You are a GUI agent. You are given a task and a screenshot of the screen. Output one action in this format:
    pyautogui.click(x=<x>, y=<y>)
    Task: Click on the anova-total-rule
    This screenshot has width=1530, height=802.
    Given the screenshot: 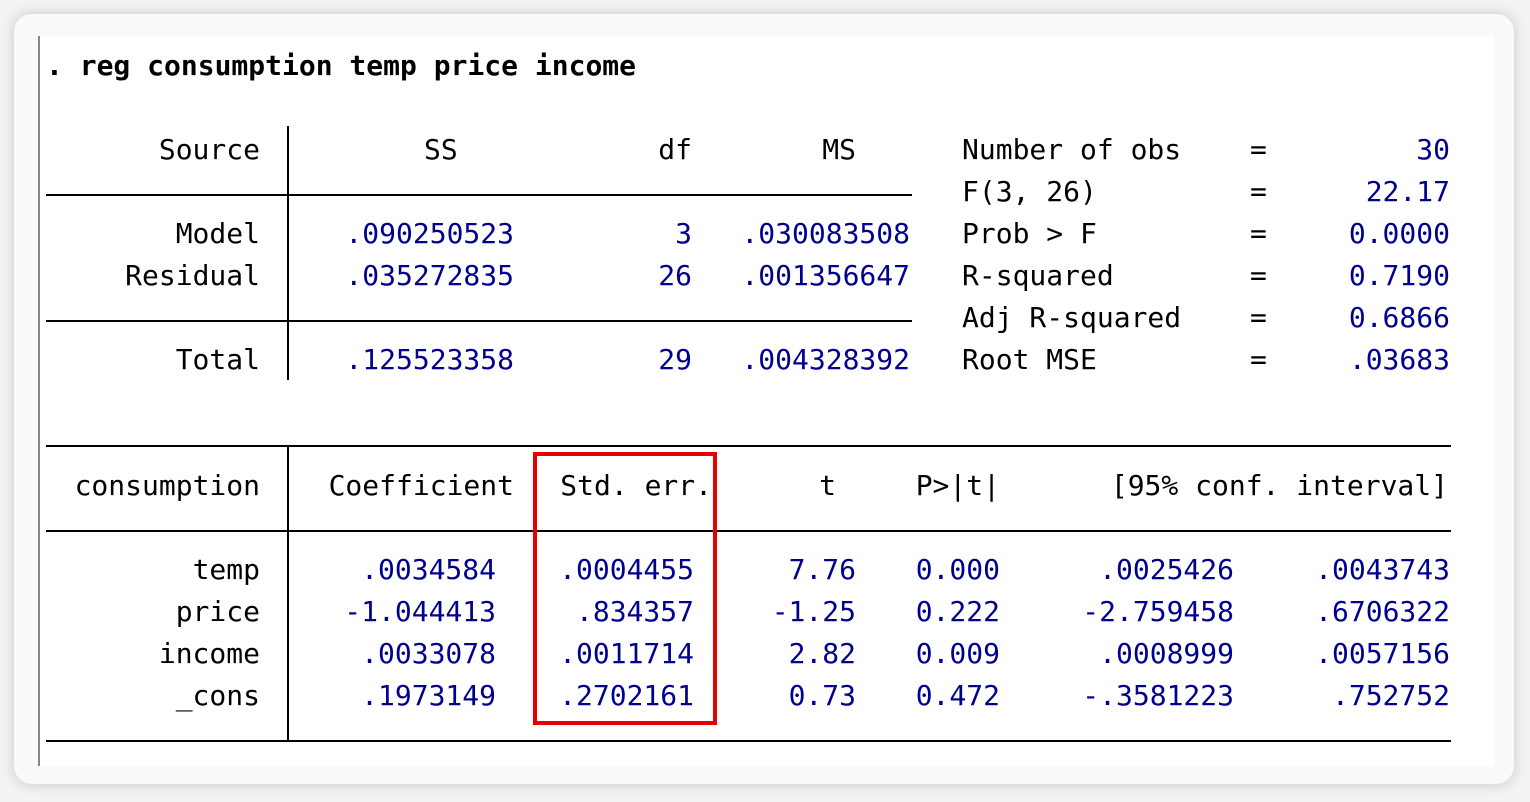 What is the action you would take?
    pyautogui.click(x=479, y=321)
    